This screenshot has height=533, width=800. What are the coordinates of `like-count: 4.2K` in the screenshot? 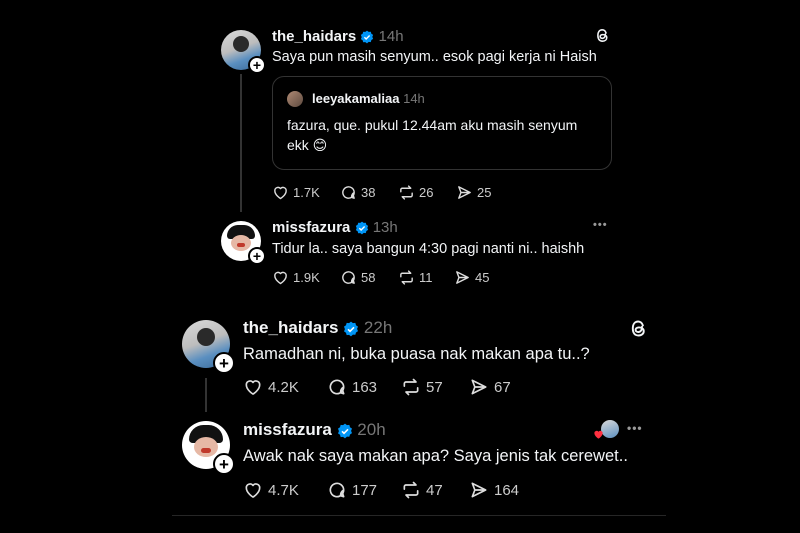 It's located at (283, 387).